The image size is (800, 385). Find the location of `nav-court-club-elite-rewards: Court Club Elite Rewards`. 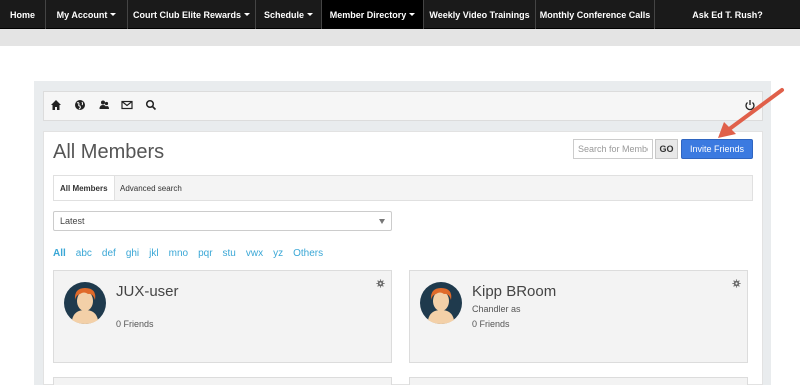

nav-court-club-elite-rewards: Court Club Elite Rewards is located at coordinates (192, 14).